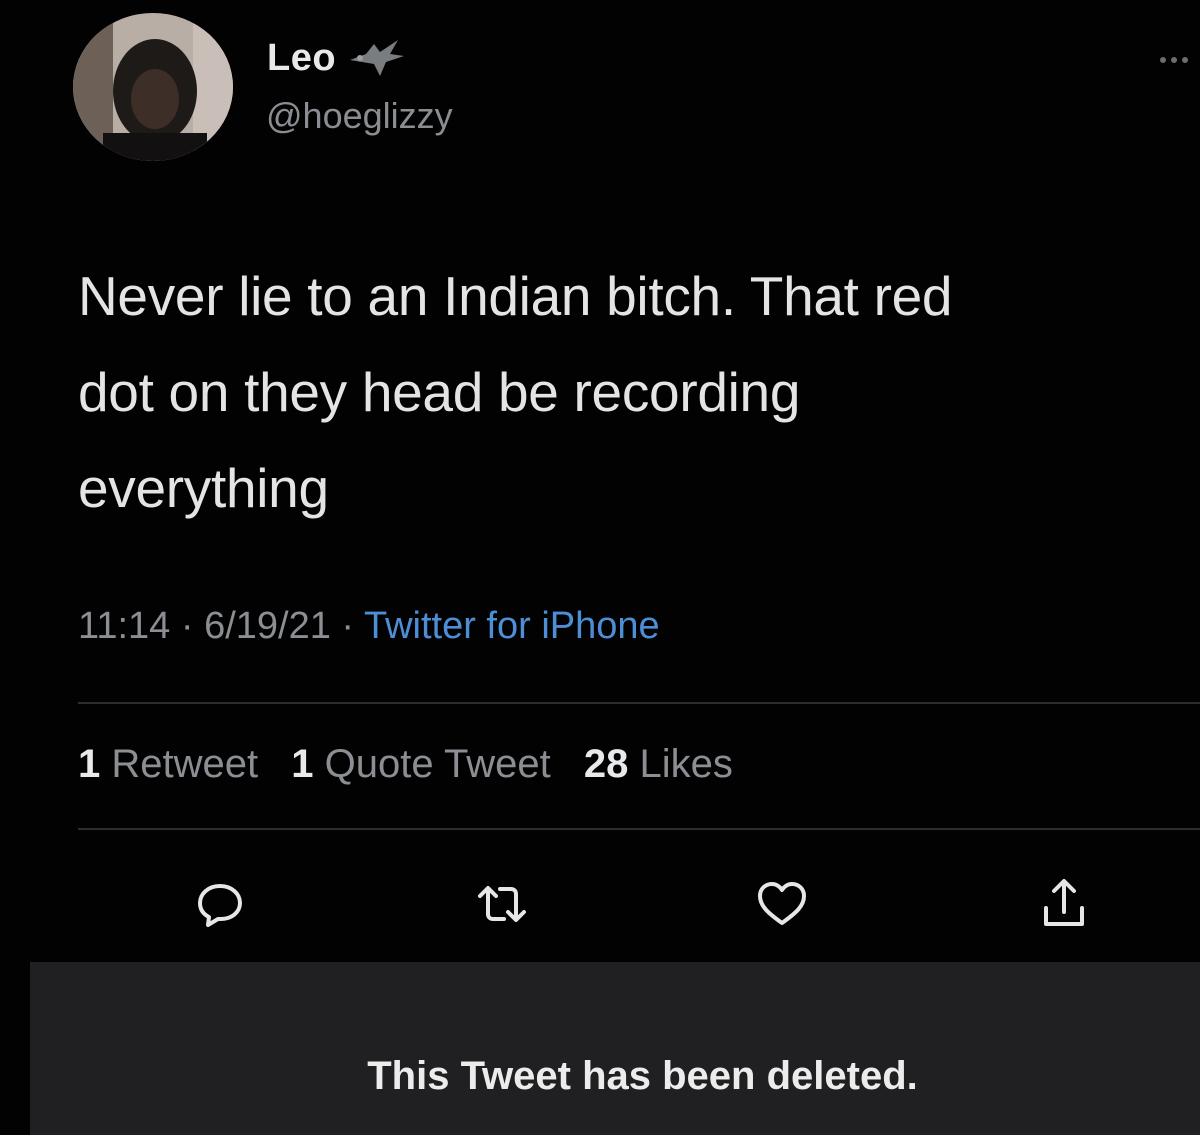 This screenshot has height=1135, width=1200. Describe the element at coordinates (437, 764) in the screenshot. I see `quotes-label: Quote Tweet` at that location.